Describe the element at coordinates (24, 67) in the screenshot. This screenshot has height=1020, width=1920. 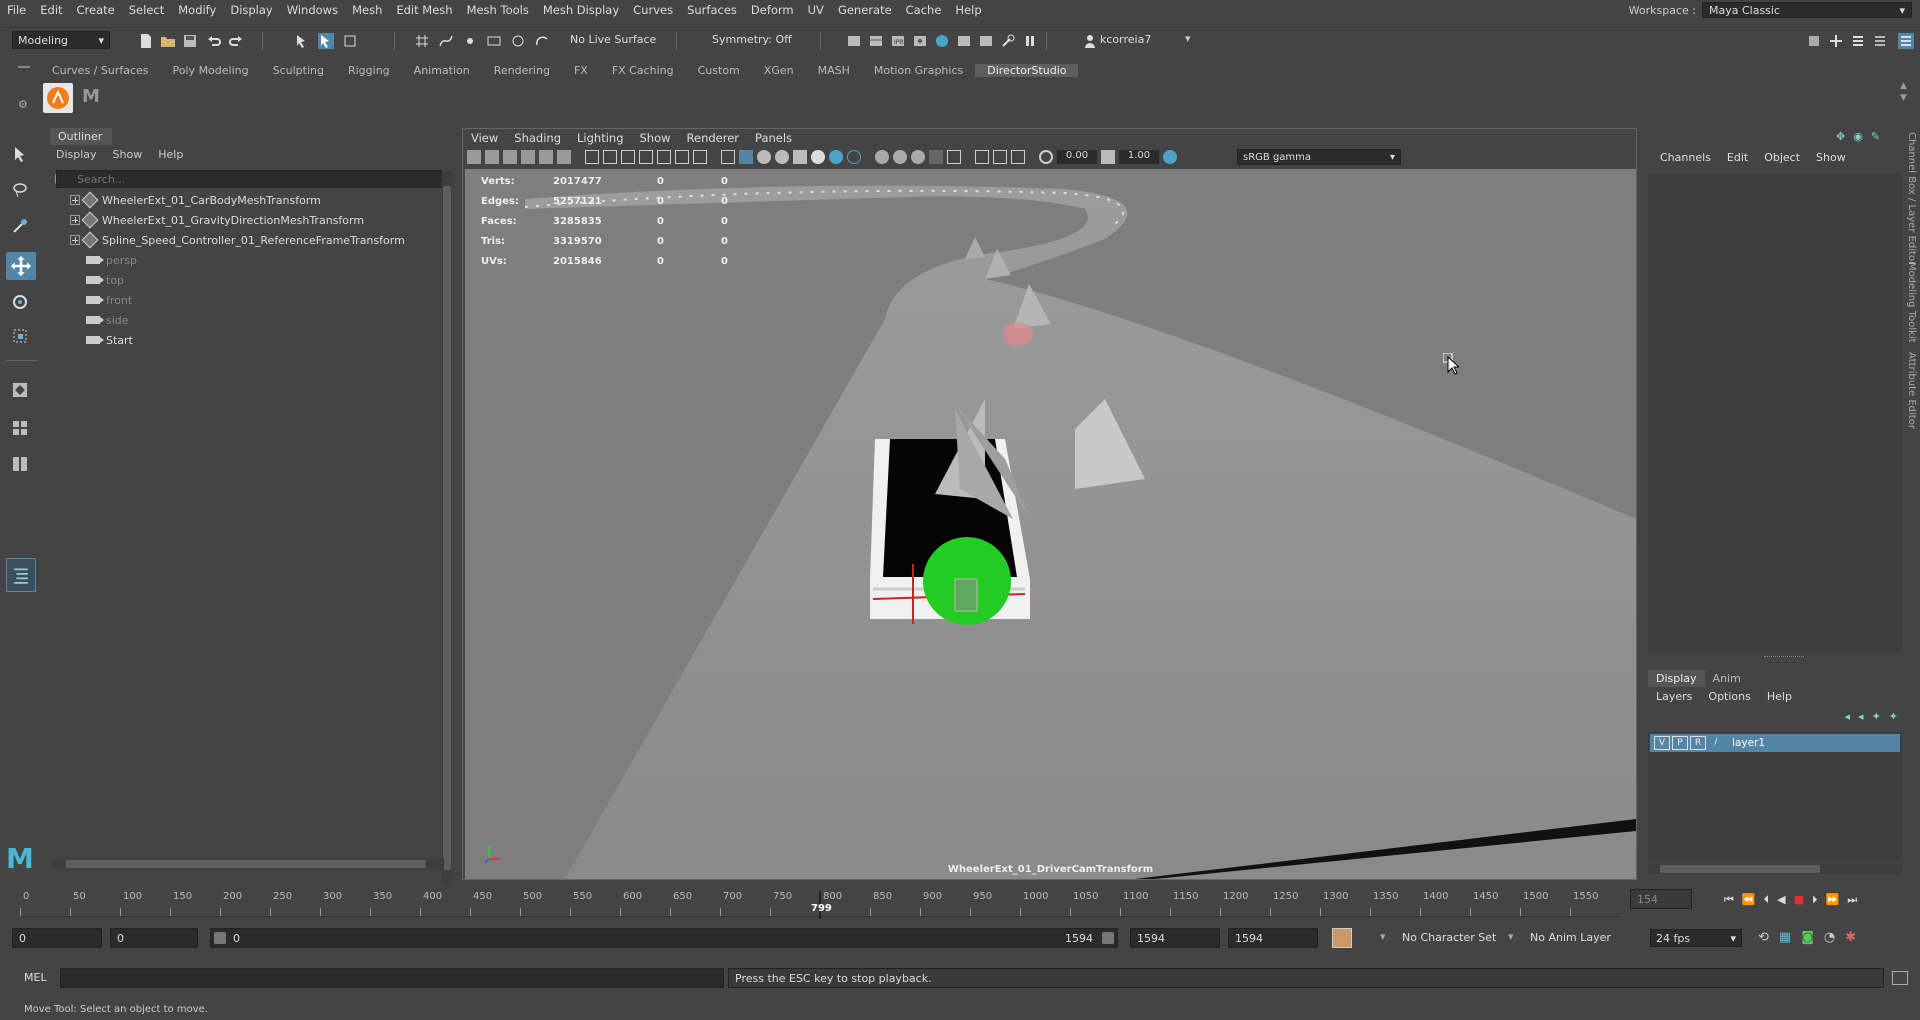
I see `shelf-menu-icon` at that location.